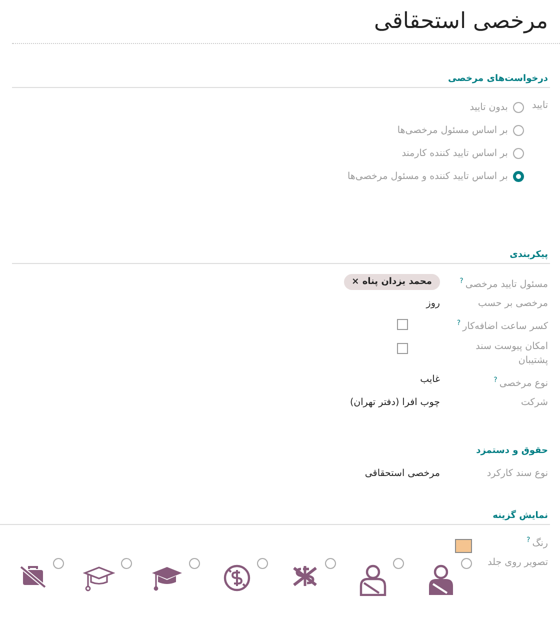  Describe the element at coordinates (521, 382) in the screenshot. I see `field-label: نوع مرخصی $^{?}$` at that location.